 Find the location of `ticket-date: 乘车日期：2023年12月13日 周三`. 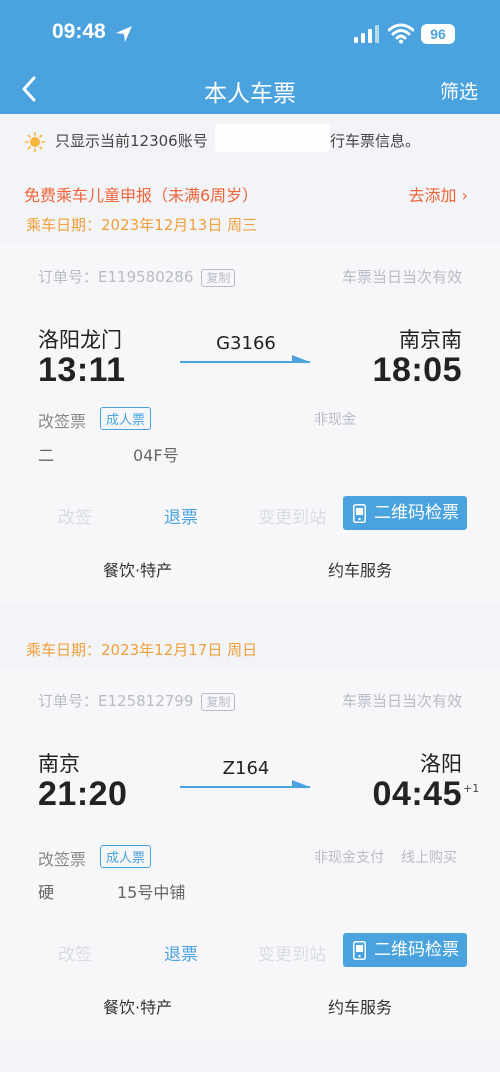

ticket-date: 乘车日期：2023年12月13日 周三 is located at coordinates (142, 225).